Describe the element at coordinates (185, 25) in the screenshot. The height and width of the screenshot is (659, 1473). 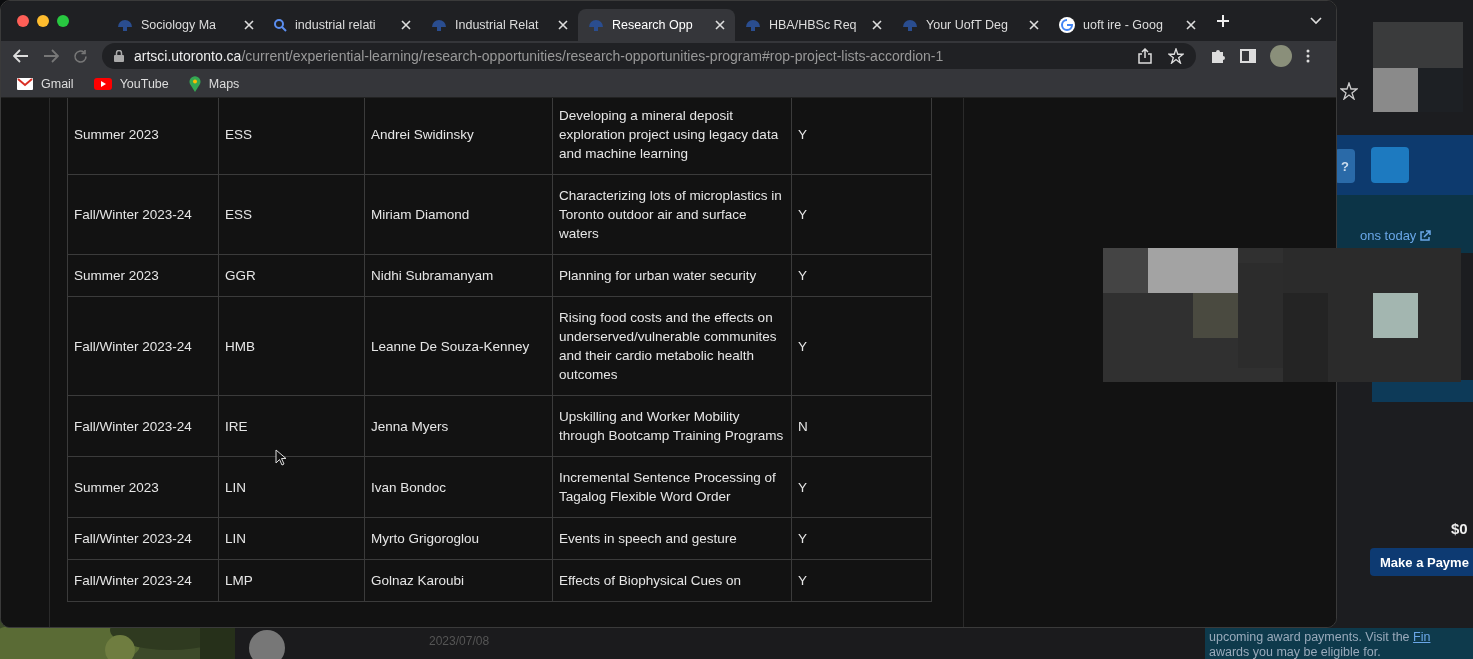
I see `browser-tab: Sociology Ma` at that location.